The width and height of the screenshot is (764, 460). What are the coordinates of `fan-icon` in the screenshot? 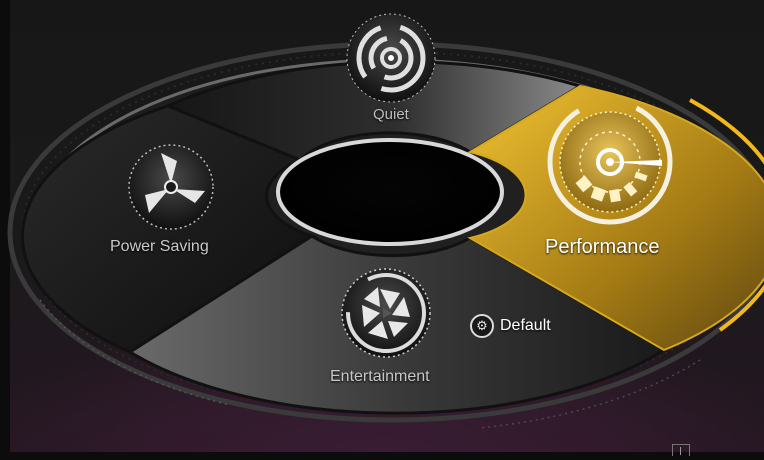 It's located at (171, 187).